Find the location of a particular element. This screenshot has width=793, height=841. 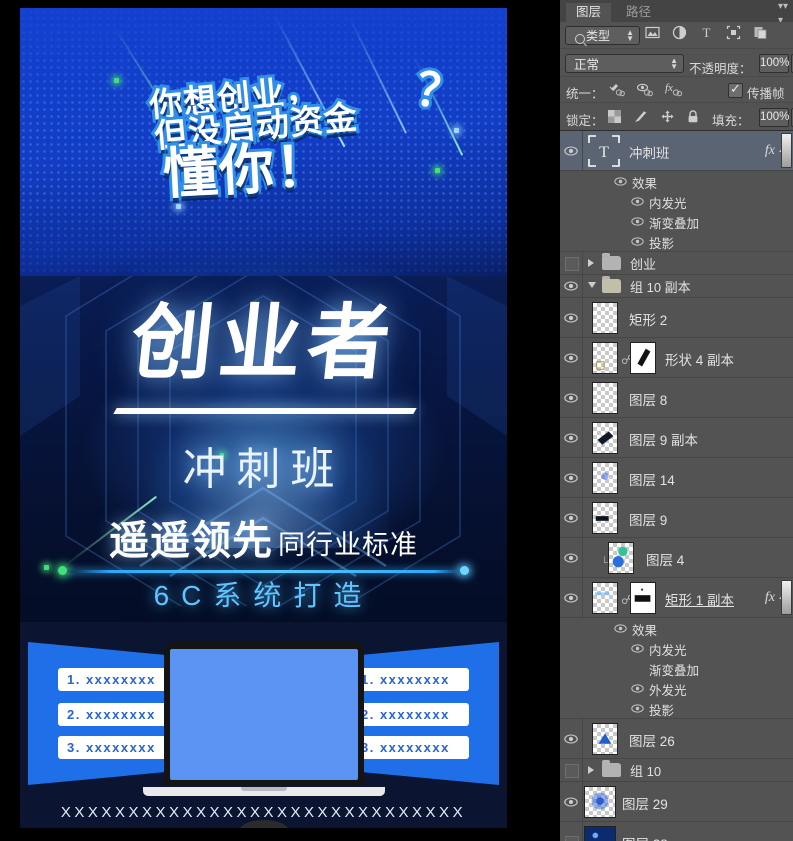

unify-row: 统一： fx ✓ 传播帧 is located at coordinates (676, 90).